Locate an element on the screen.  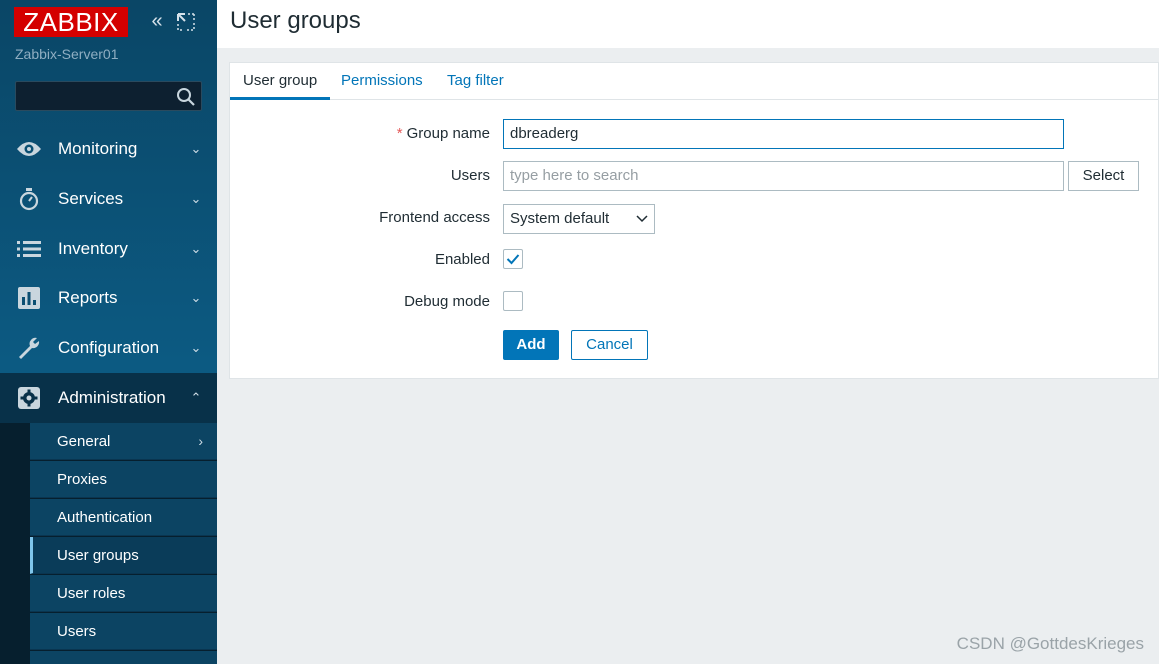
menu-label: Services is located at coordinates (91, 198).